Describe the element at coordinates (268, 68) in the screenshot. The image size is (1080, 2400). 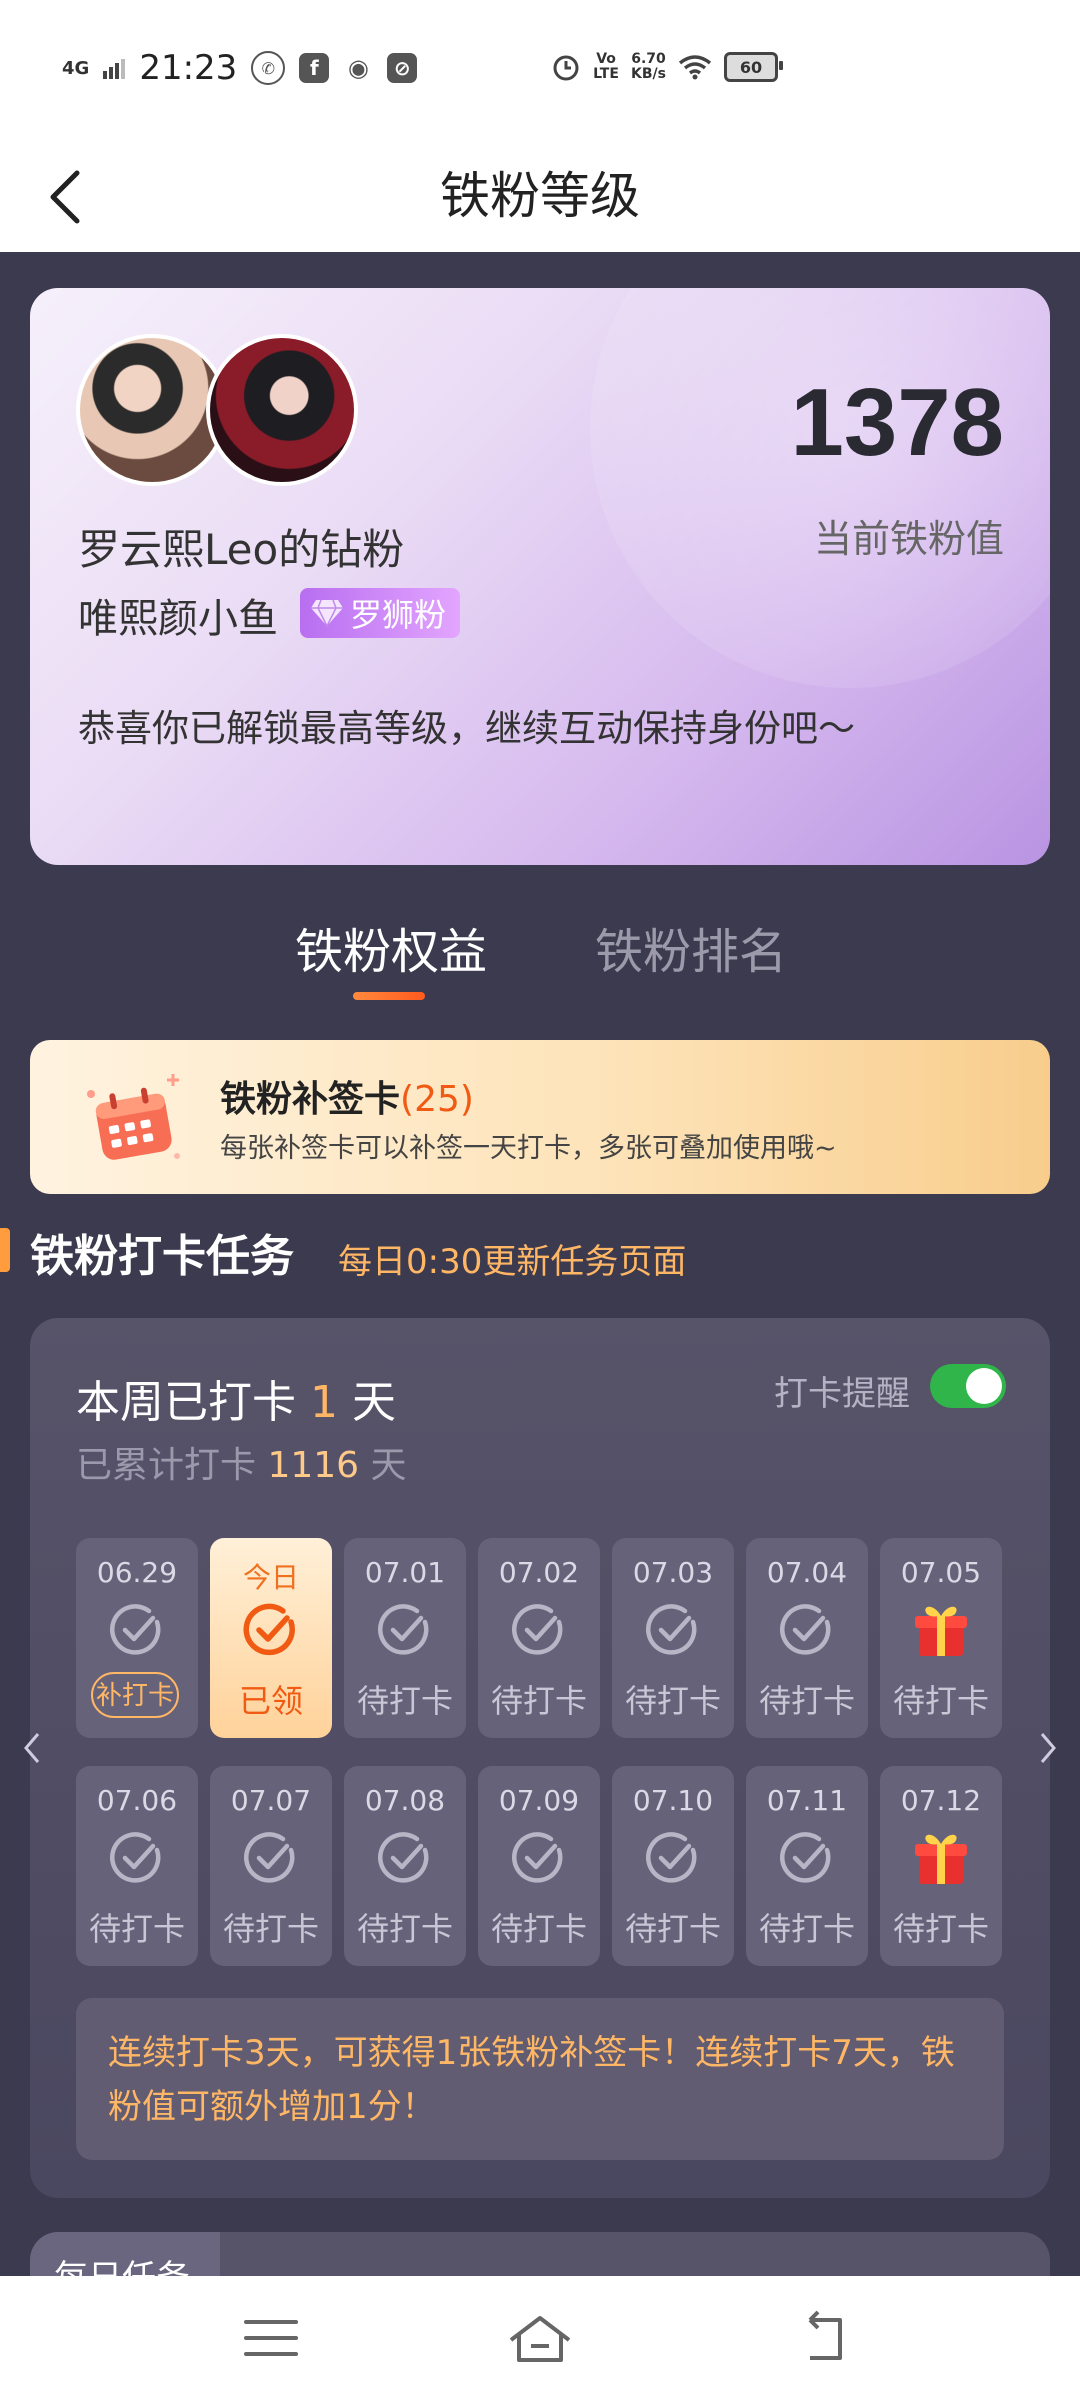
I see `whatsapp-icon: ✆` at that location.